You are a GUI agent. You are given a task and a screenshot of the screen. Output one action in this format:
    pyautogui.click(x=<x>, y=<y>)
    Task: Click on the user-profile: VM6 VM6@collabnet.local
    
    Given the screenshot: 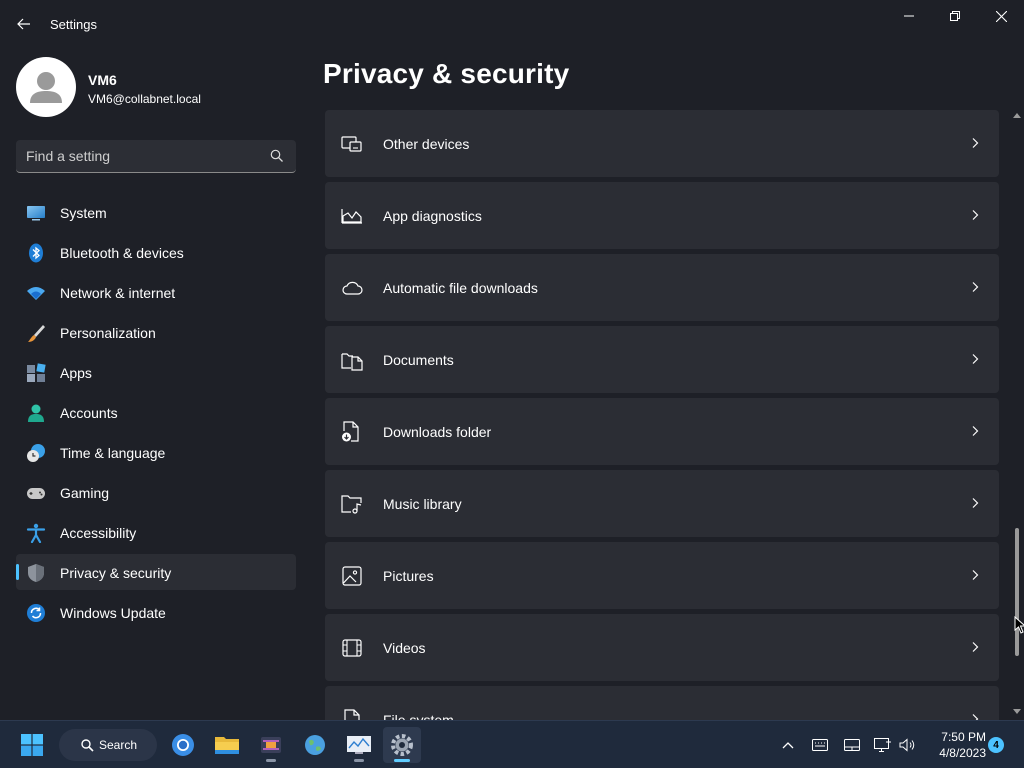 What is the action you would take?
    pyautogui.click(x=156, y=87)
    